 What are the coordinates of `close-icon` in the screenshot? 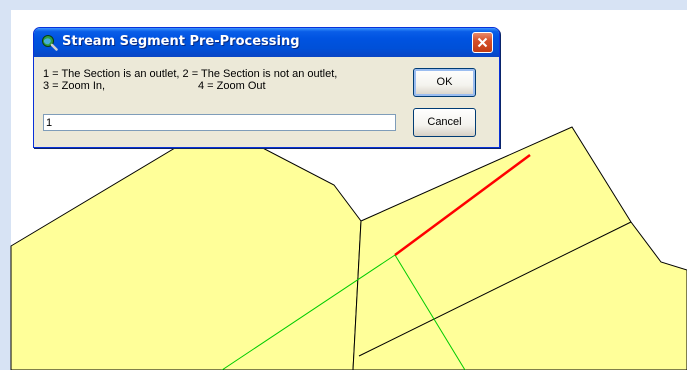 It's located at (482, 42).